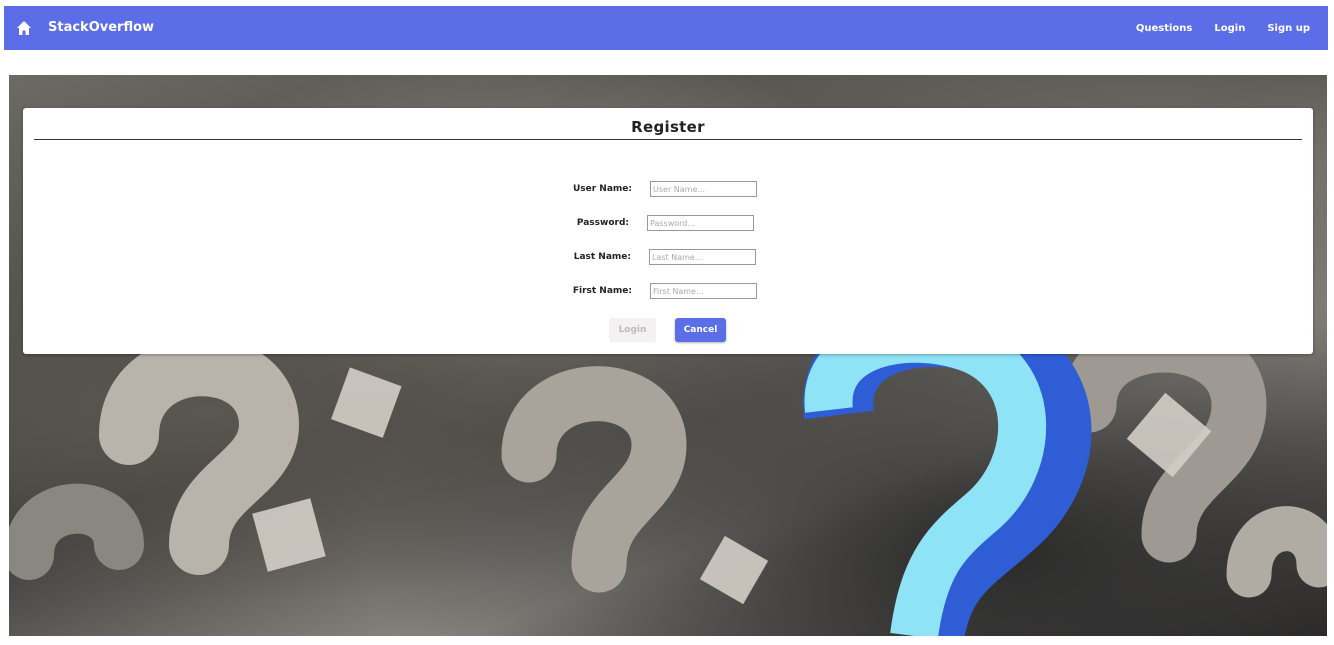  Describe the element at coordinates (1164, 28) in the screenshot. I see `nav-questions-link: Questions` at that location.